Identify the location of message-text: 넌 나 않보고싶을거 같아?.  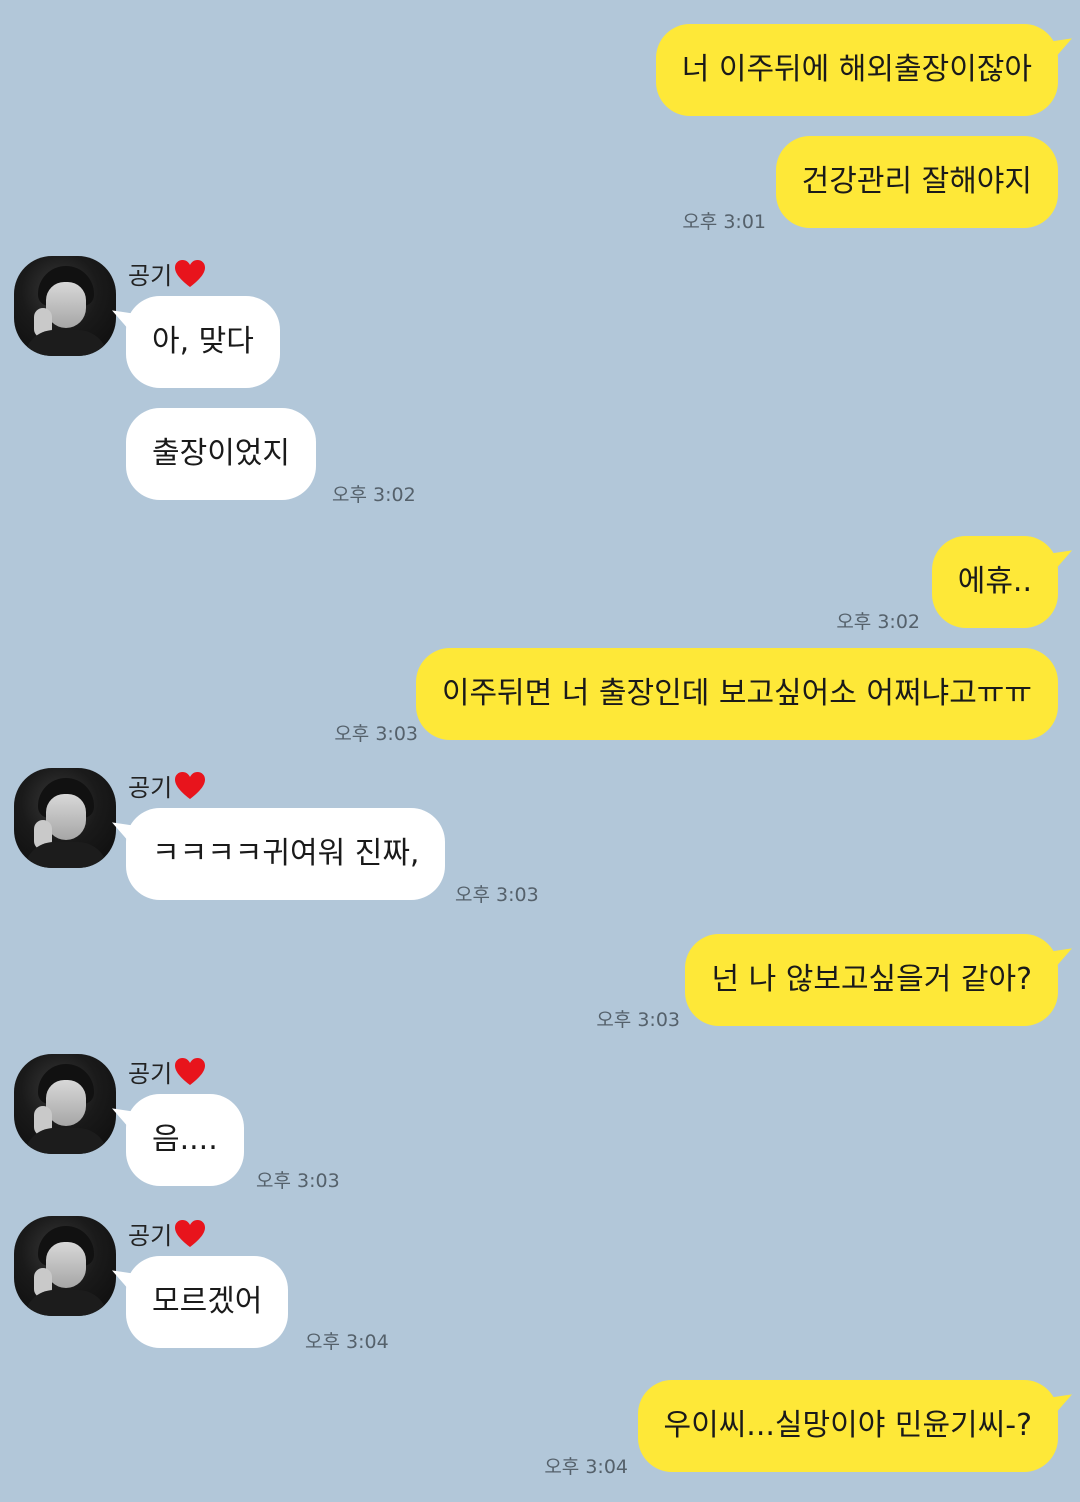
(871, 979).